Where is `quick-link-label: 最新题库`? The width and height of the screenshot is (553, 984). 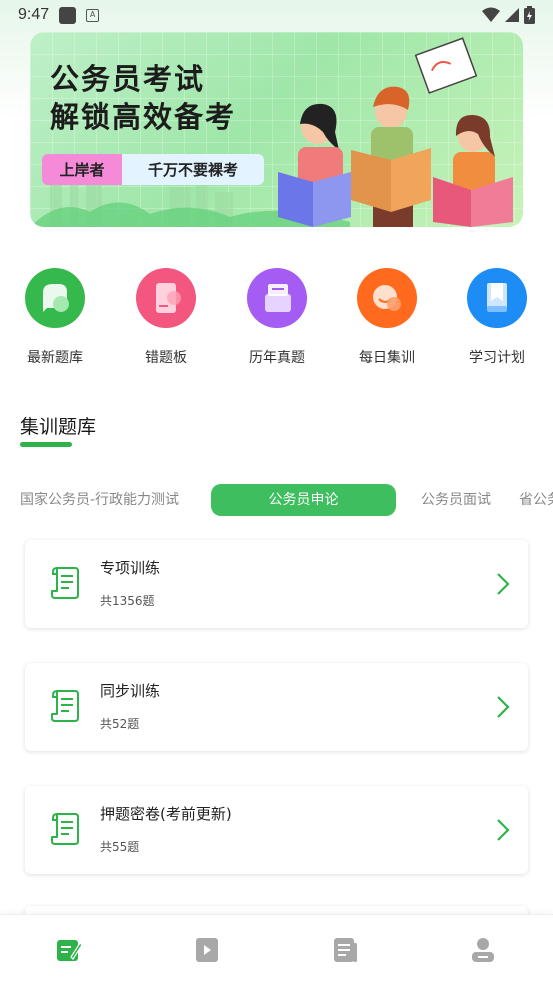 quick-link-label: 最新题库 is located at coordinates (55, 358).